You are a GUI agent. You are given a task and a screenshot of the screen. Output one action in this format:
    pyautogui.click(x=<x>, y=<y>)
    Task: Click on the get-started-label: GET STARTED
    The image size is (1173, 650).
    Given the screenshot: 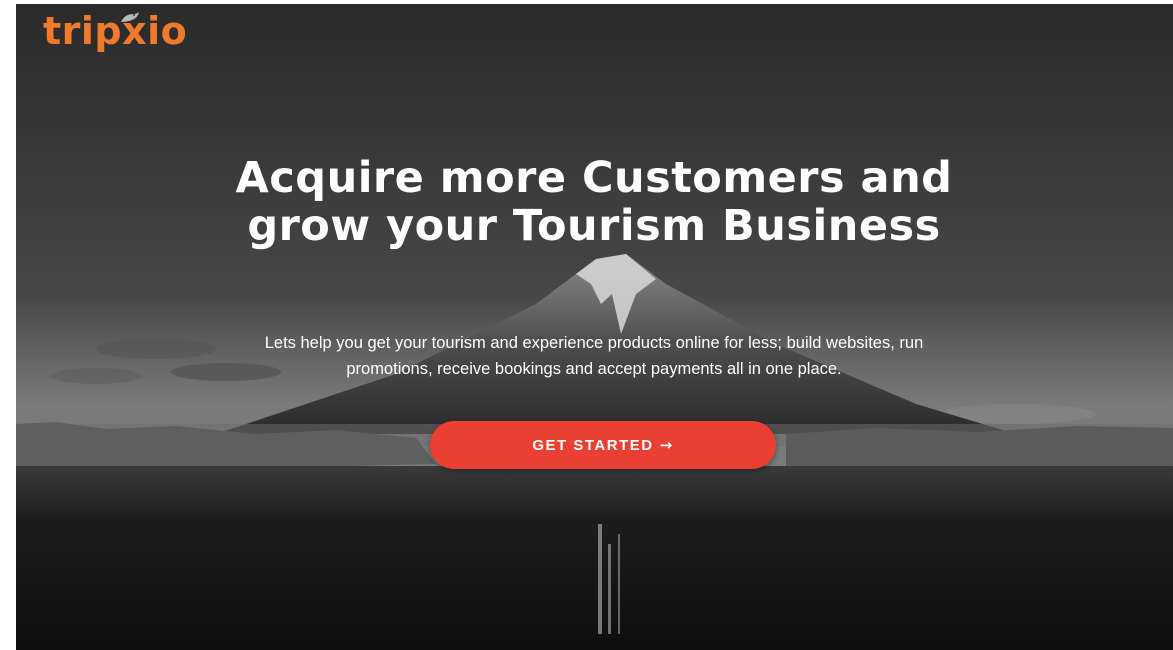 What is the action you would take?
    pyautogui.click(x=593, y=445)
    